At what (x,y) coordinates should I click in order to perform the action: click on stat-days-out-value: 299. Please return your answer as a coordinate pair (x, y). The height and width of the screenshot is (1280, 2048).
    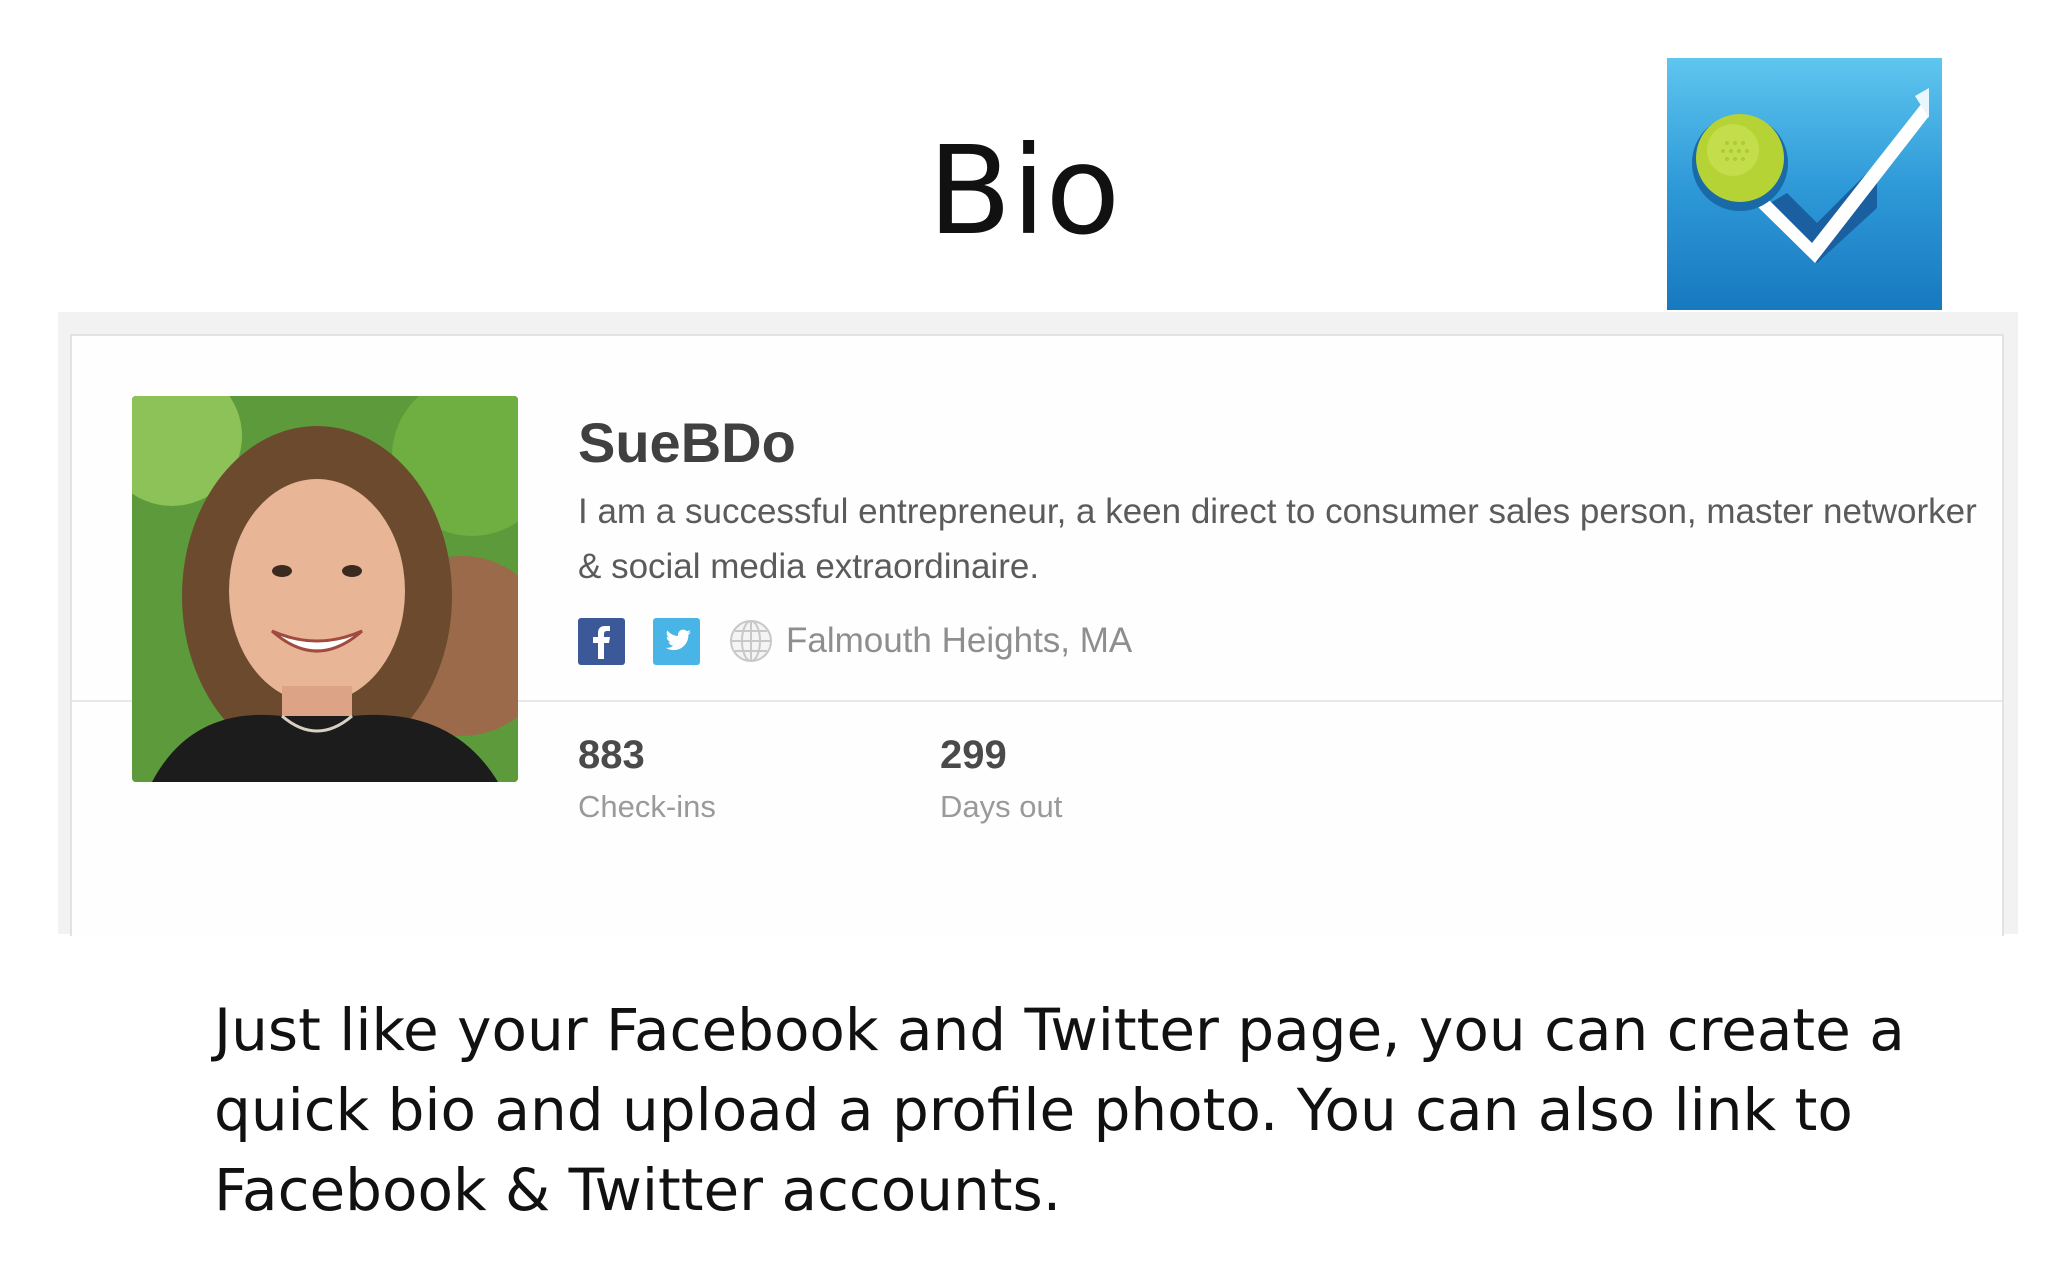
    Looking at the image, I should click on (973, 755).